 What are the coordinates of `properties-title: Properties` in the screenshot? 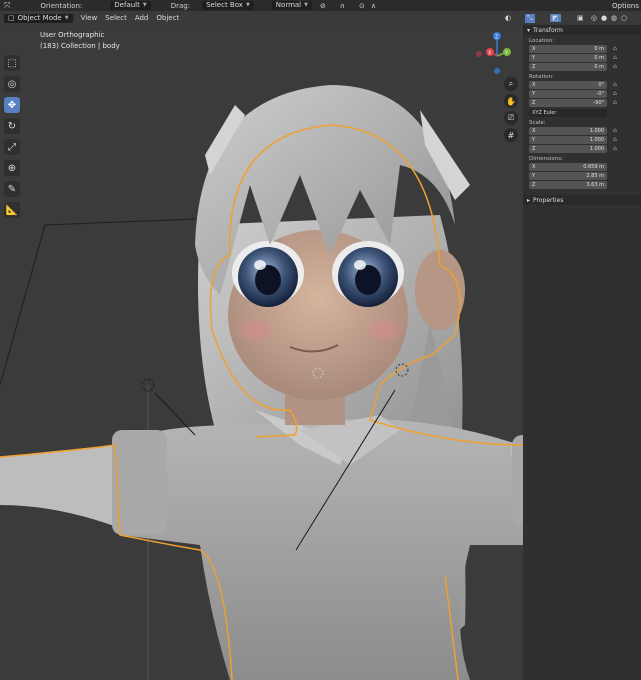 It's located at (548, 200).